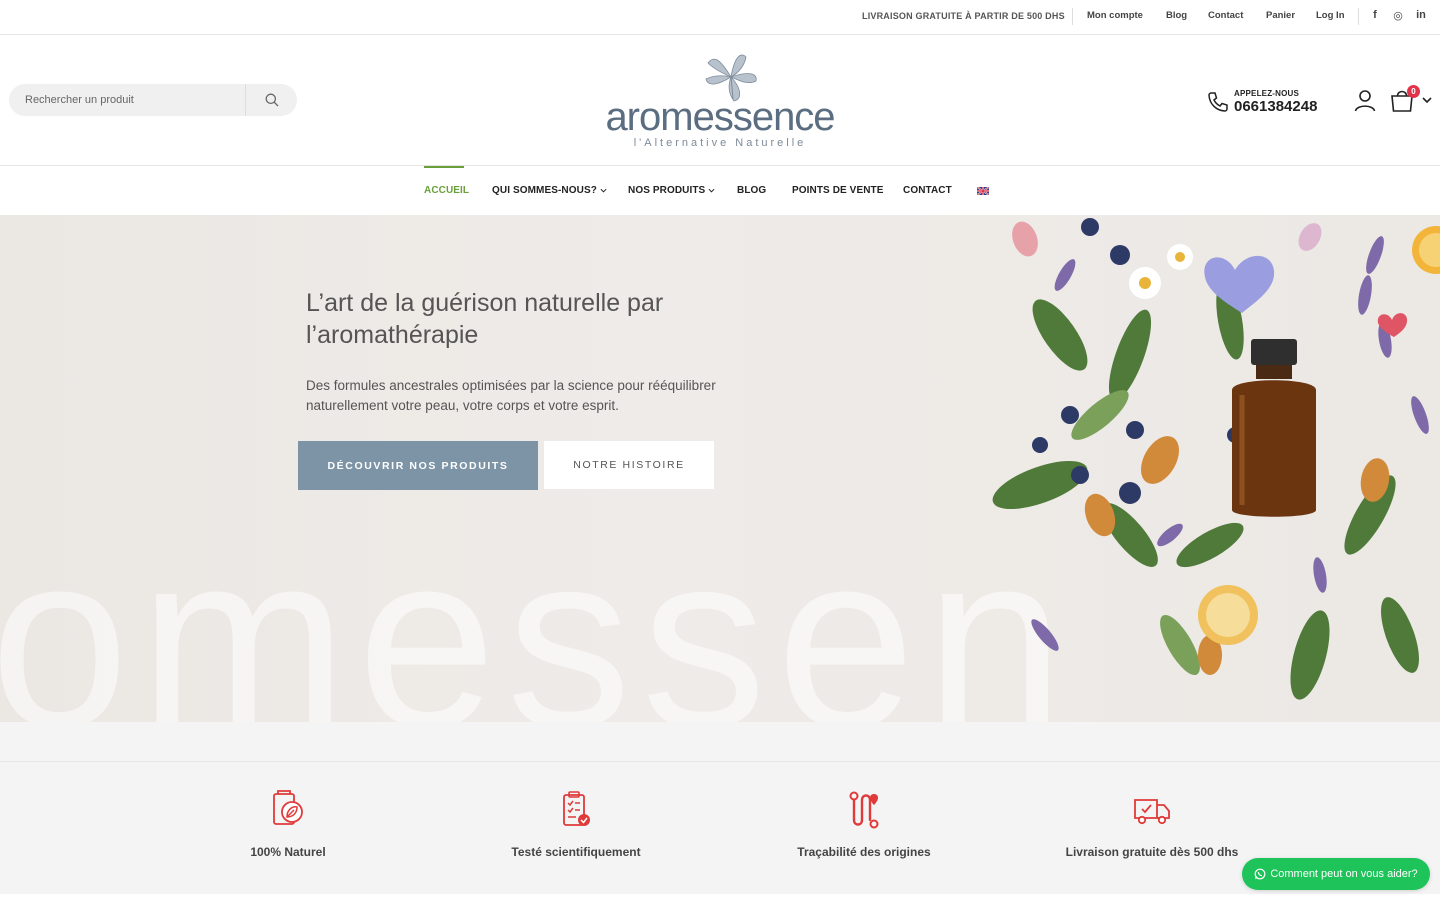 This screenshot has height=900, width=1440. I want to click on feature-tested: Testé scientifiquement, so click(576, 824).